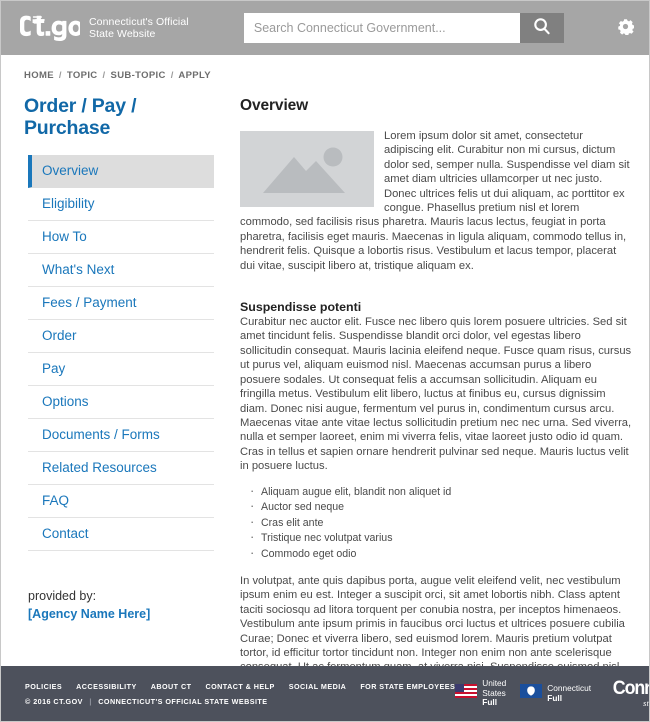 Image resolution: width=650 pixels, height=722 pixels. Describe the element at coordinates (569, 688) in the screenshot. I see `flag-name: Connecticut` at that location.